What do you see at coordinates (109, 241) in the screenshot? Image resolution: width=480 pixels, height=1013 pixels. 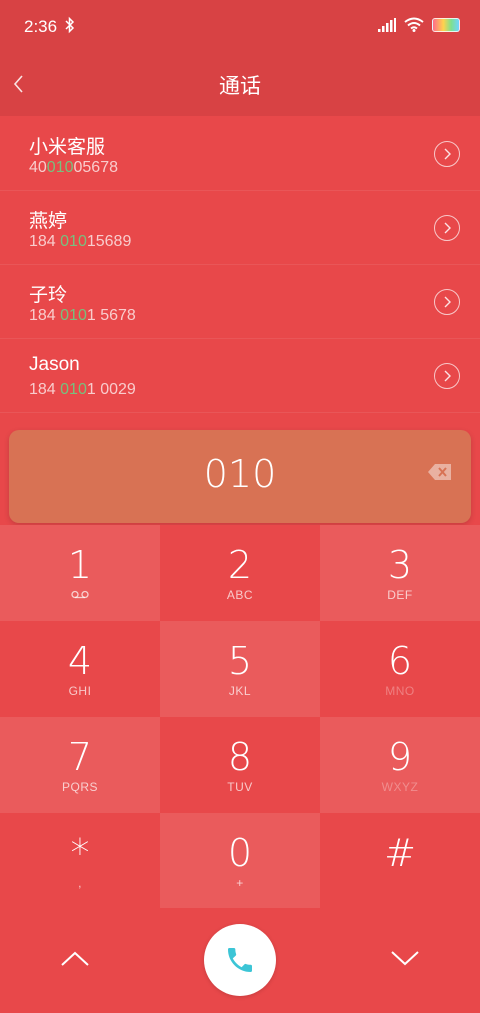 I see `number-suffix: 15689` at bounding box center [109, 241].